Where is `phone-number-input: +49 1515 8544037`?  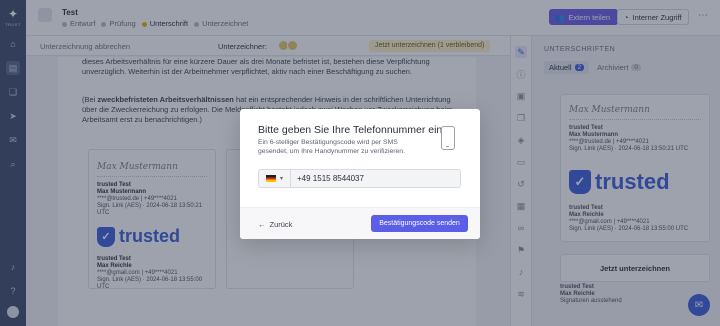
phone-number-input: +49 1515 8544037 is located at coordinates (330, 178).